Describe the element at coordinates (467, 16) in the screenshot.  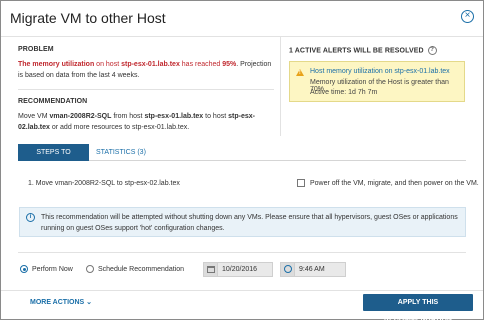
I see `close-icon: ×` at that location.